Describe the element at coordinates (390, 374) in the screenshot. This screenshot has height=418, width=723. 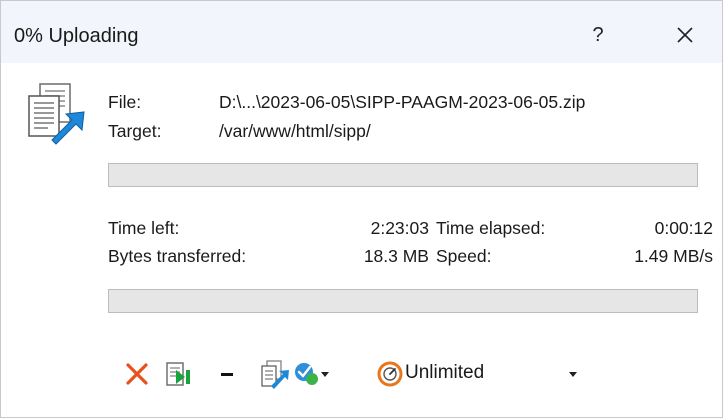
I see `speed-limit-icon` at that location.